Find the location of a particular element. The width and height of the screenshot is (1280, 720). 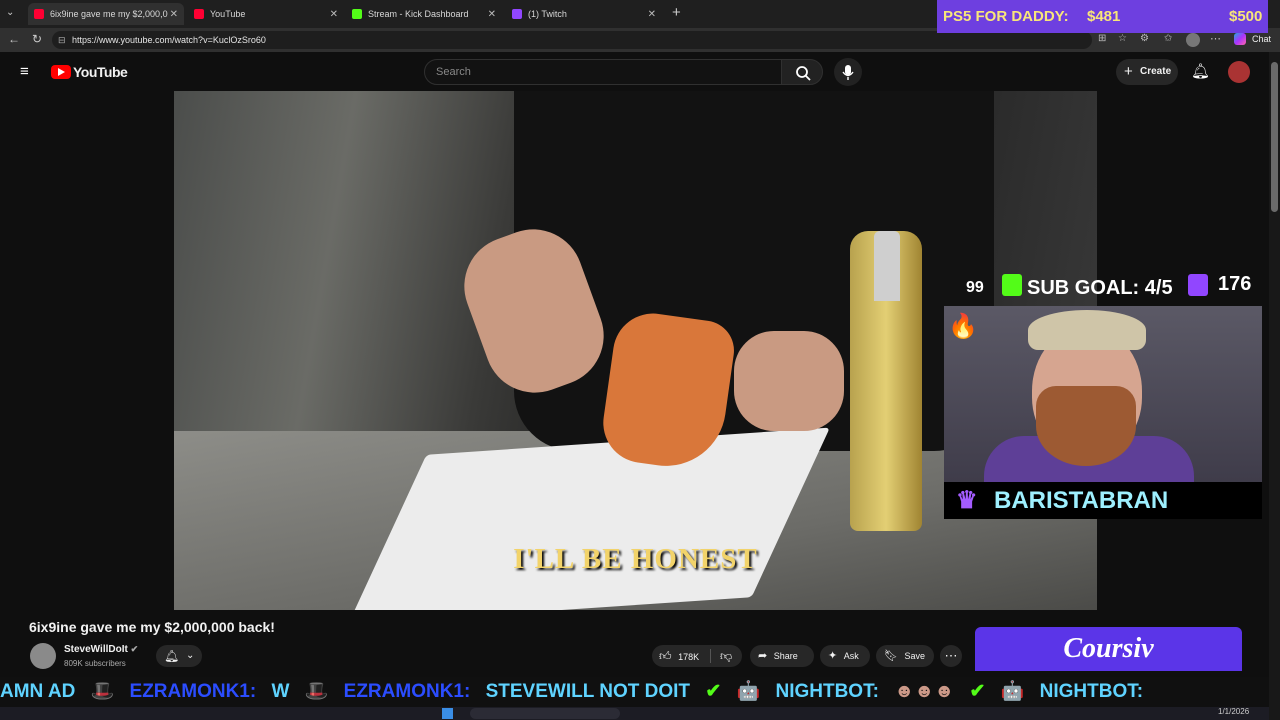

microphone-icon is located at coordinates (848, 72).